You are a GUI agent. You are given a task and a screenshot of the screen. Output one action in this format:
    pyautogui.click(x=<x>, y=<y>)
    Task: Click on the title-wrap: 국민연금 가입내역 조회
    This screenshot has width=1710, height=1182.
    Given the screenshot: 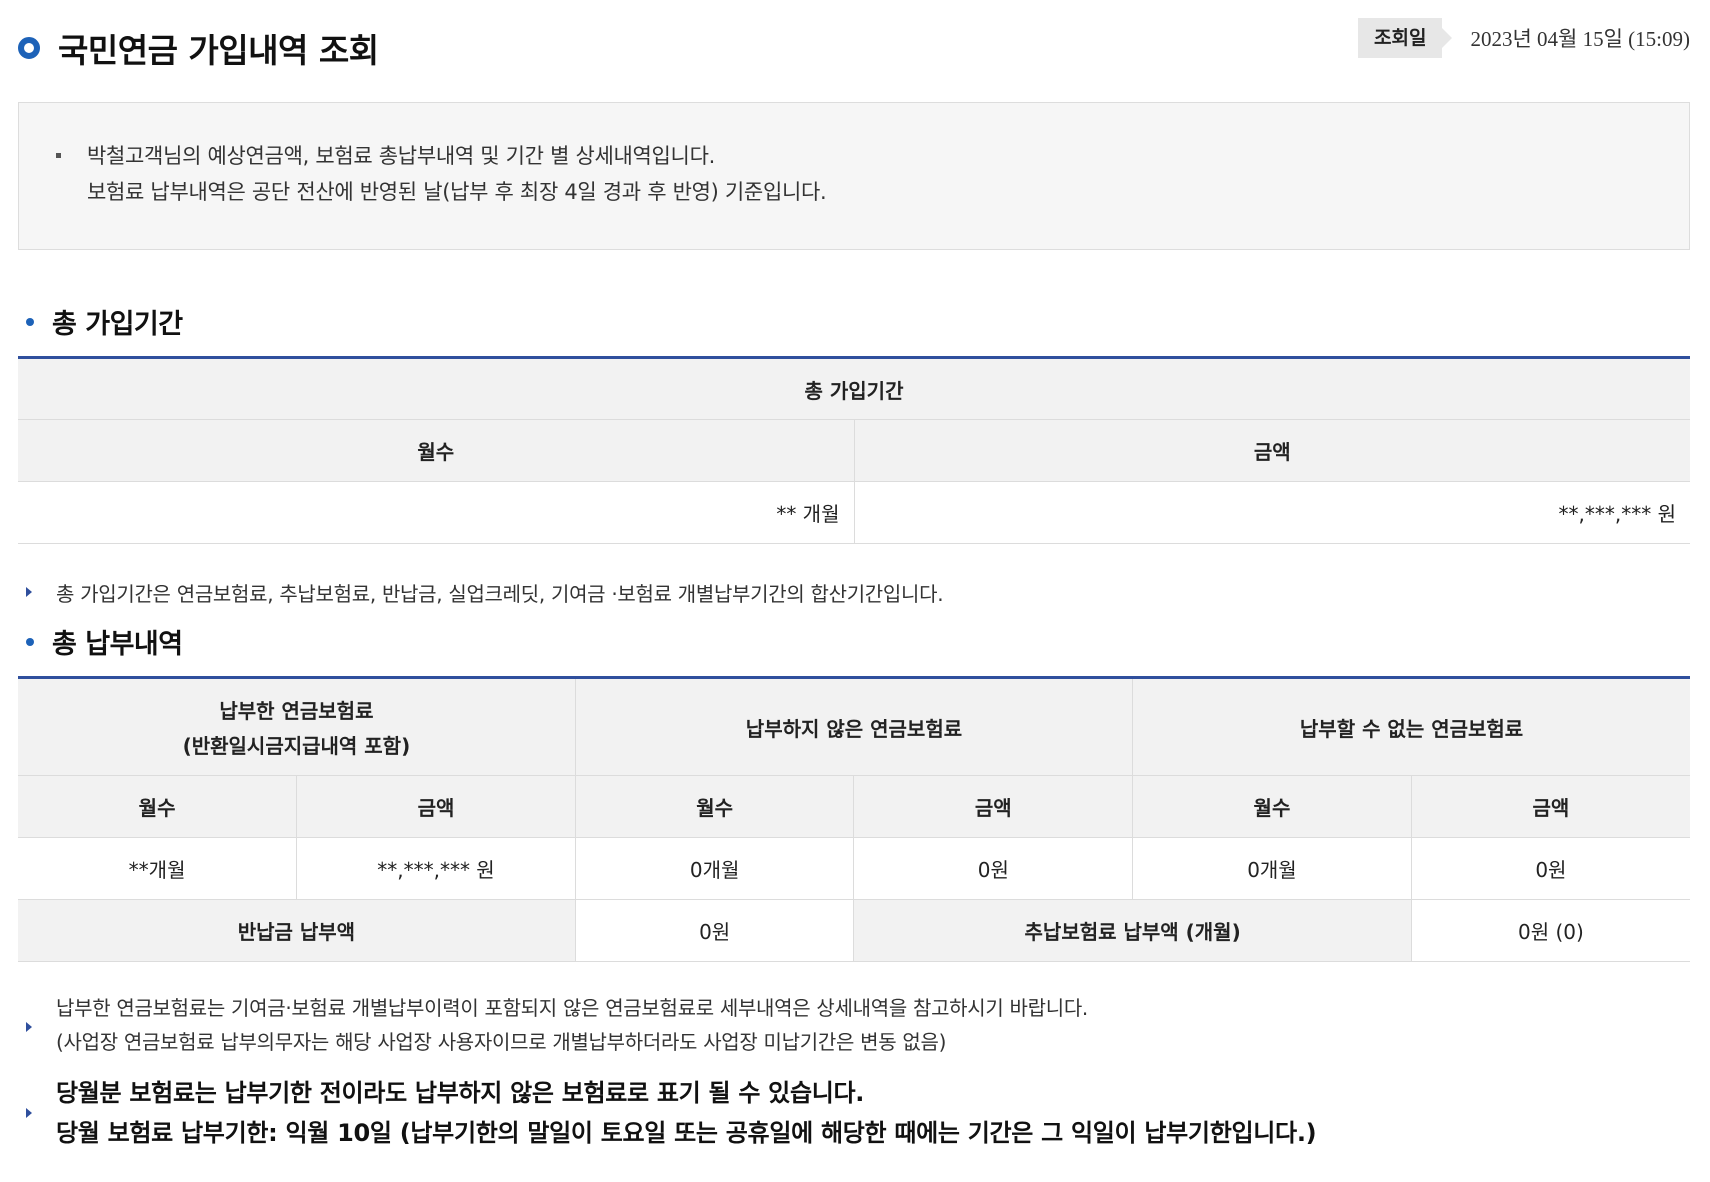 What is the action you would take?
    pyautogui.click(x=198, y=48)
    